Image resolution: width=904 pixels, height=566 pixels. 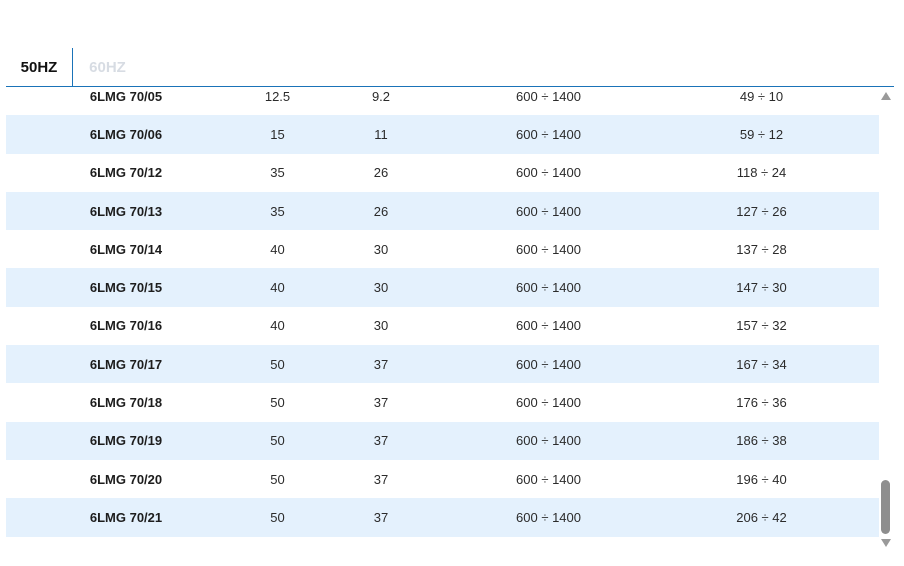 I want to click on model-cell: 6LMG 70/12, so click(x=126, y=173).